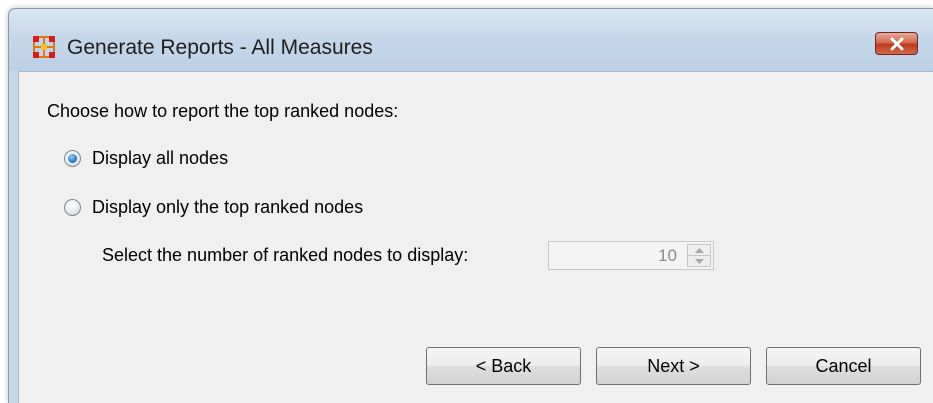 The image size is (933, 403). What do you see at coordinates (843, 366) in the screenshot?
I see `cancel-button: Cancel` at bounding box center [843, 366].